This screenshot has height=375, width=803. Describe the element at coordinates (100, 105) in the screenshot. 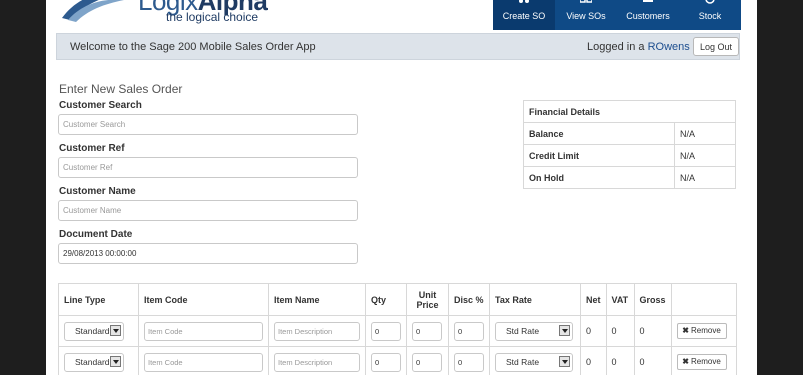

I see `customer-search-label: Customer Search` at that location.